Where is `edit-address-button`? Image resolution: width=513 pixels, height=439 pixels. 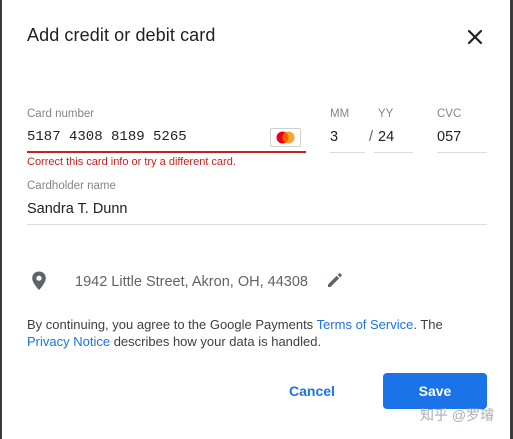 edit-address-button is located at coordinates (335, 282).